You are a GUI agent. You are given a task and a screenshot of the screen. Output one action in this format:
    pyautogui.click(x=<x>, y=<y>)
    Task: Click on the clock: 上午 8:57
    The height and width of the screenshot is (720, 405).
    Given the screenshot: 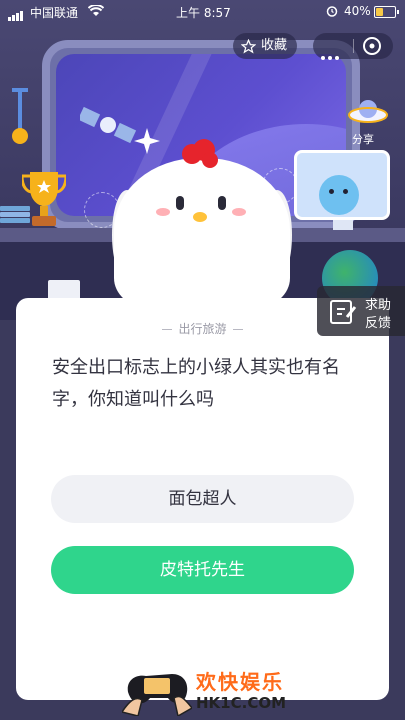 What is the action you would take?
    pyautogui.click(x=203, y=13)
    